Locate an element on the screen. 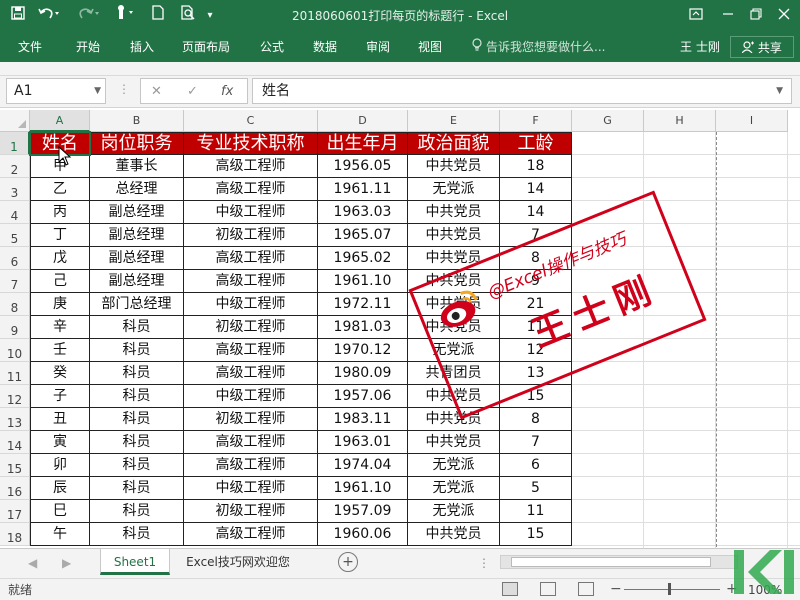  column-header-e: E is located at coordinates (454, 121).